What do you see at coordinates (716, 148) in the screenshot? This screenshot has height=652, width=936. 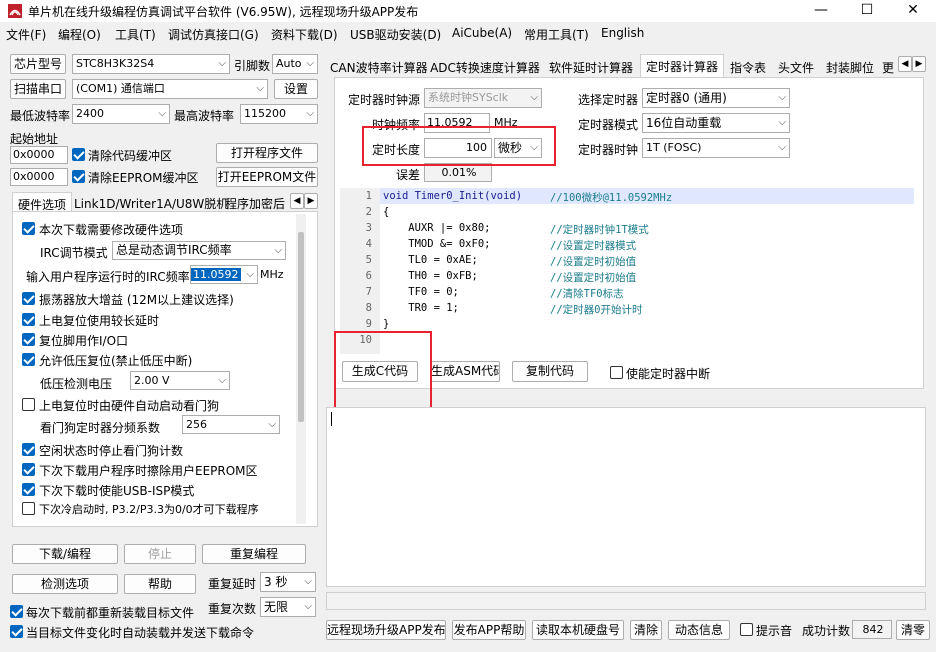 I see `timer-clock-select: 1T (FOSC) ⌵` at bounding box center [716, 148].